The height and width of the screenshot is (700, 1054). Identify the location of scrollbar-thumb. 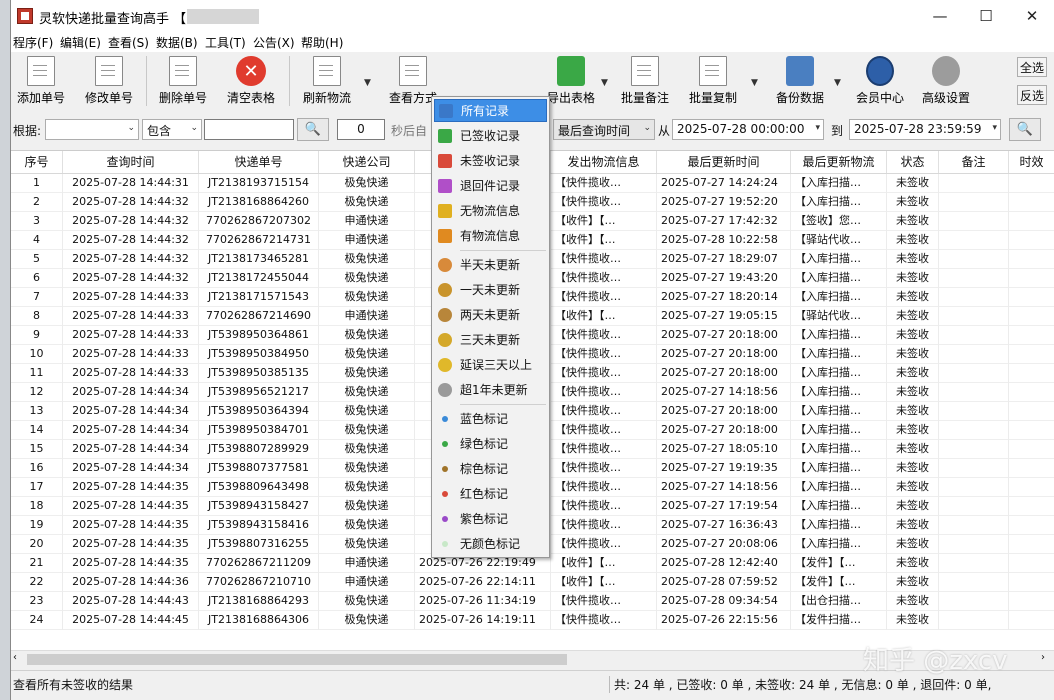
(297, 659).